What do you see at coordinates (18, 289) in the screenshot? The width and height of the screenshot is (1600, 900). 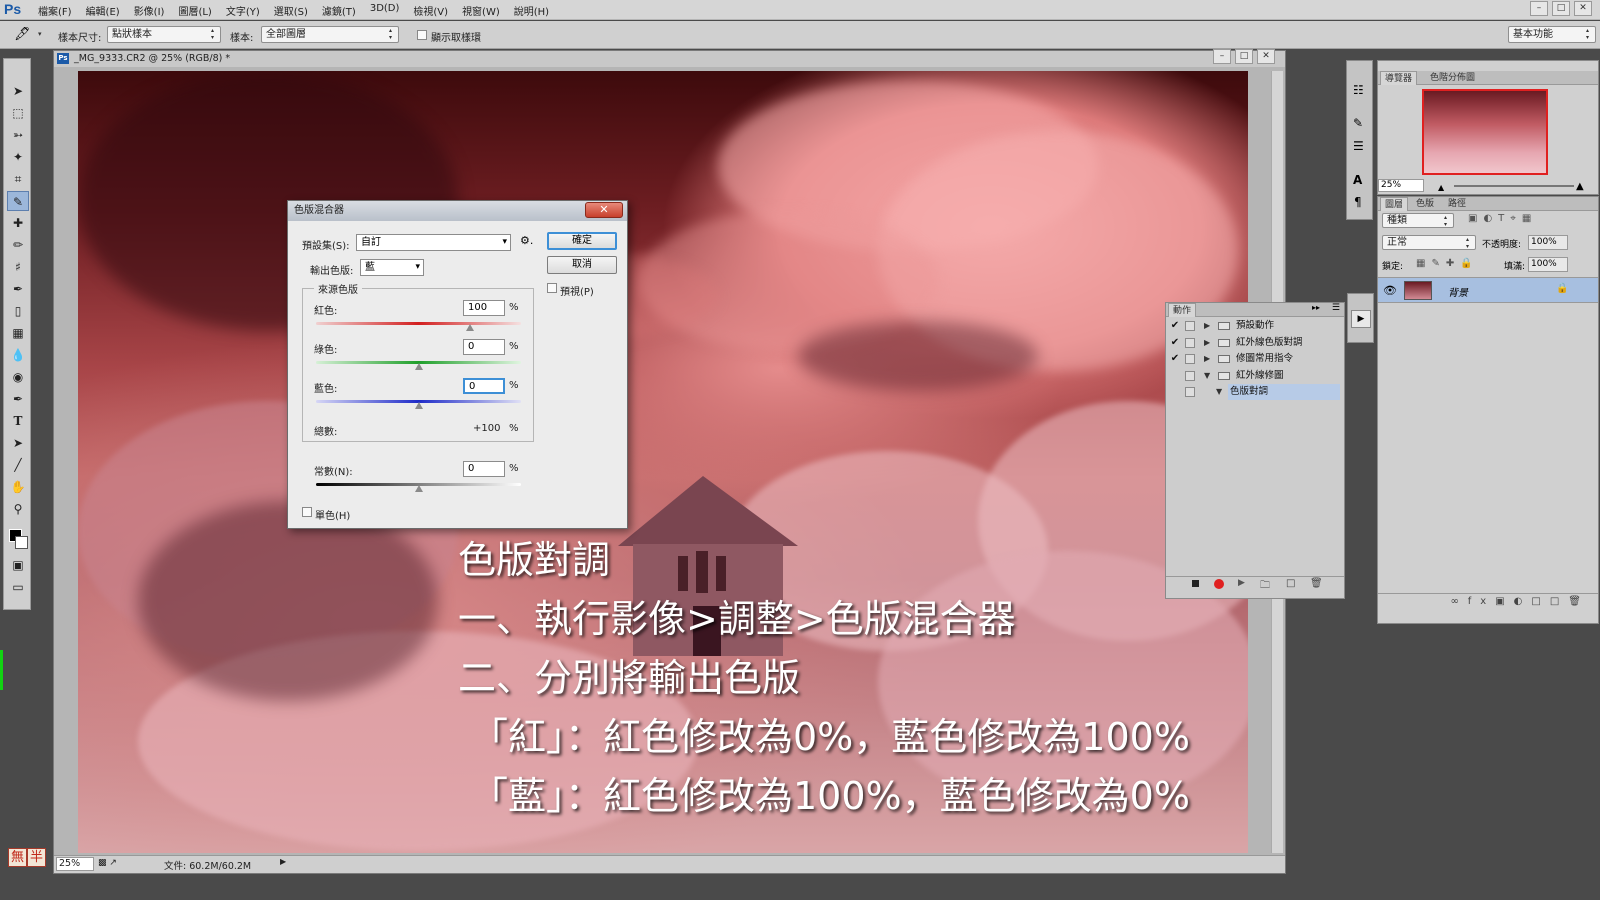 I see `history-brush-icon: ✒` at bounding box center [18, 289].